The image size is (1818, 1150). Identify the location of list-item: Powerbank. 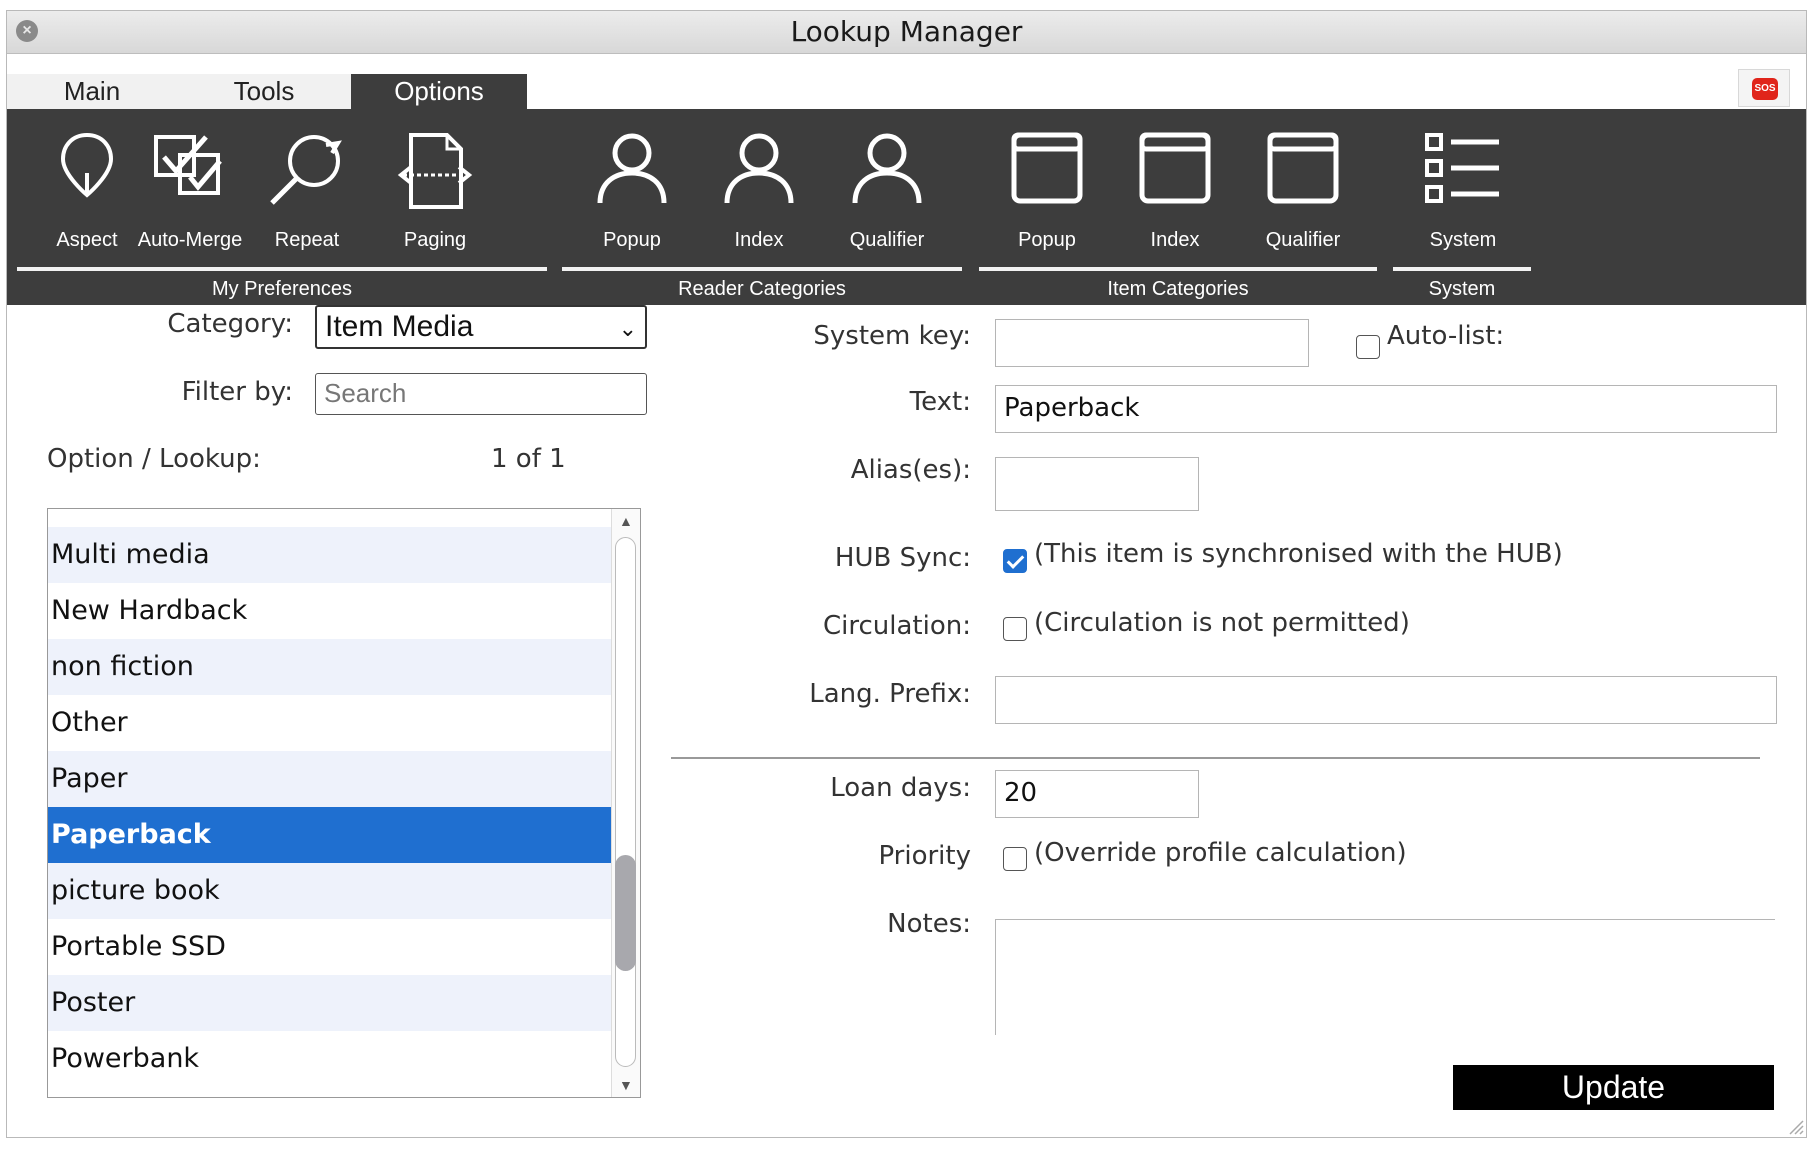
(330, 1059).